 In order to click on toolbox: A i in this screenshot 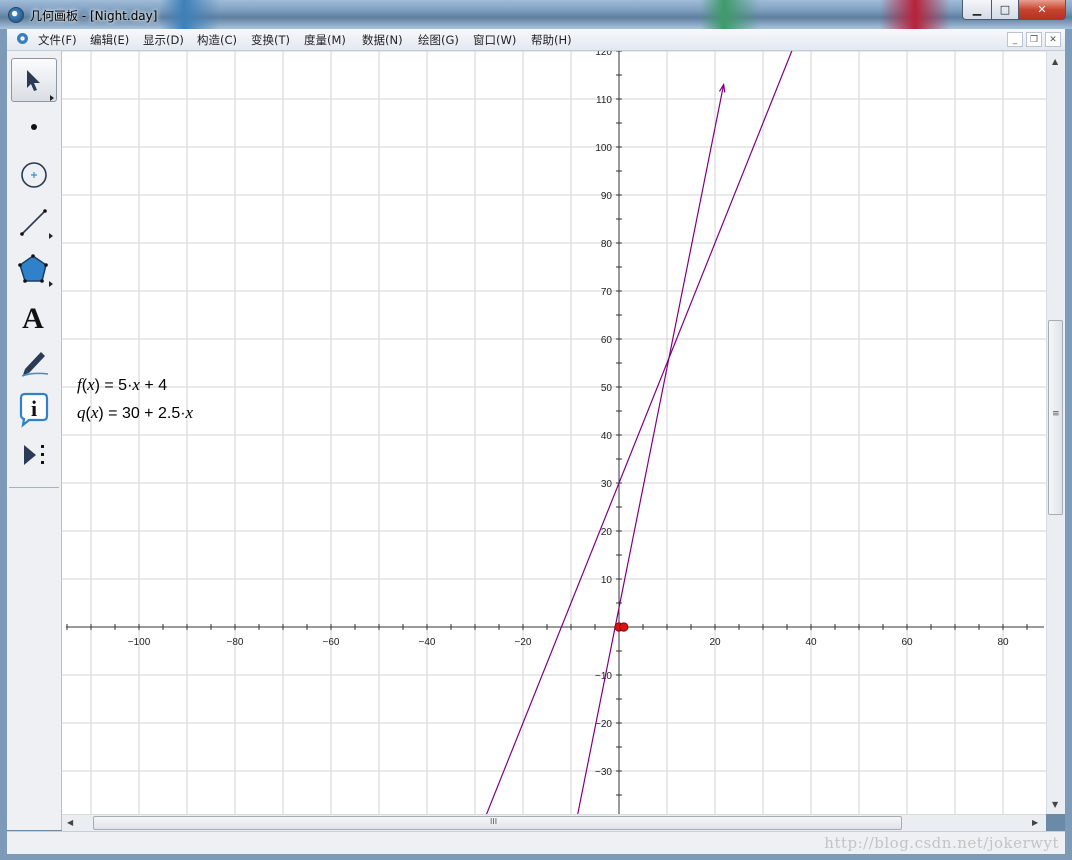, I will do `click(34, 440)`.